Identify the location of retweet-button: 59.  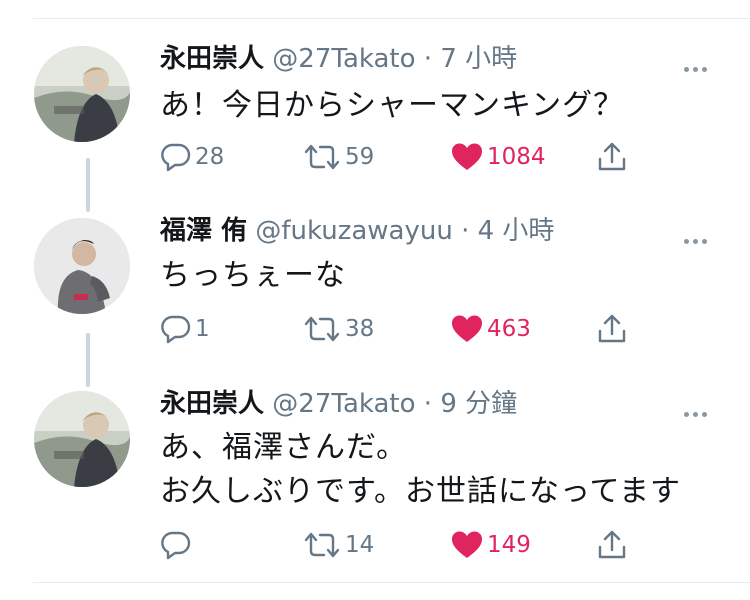
(338, 157).